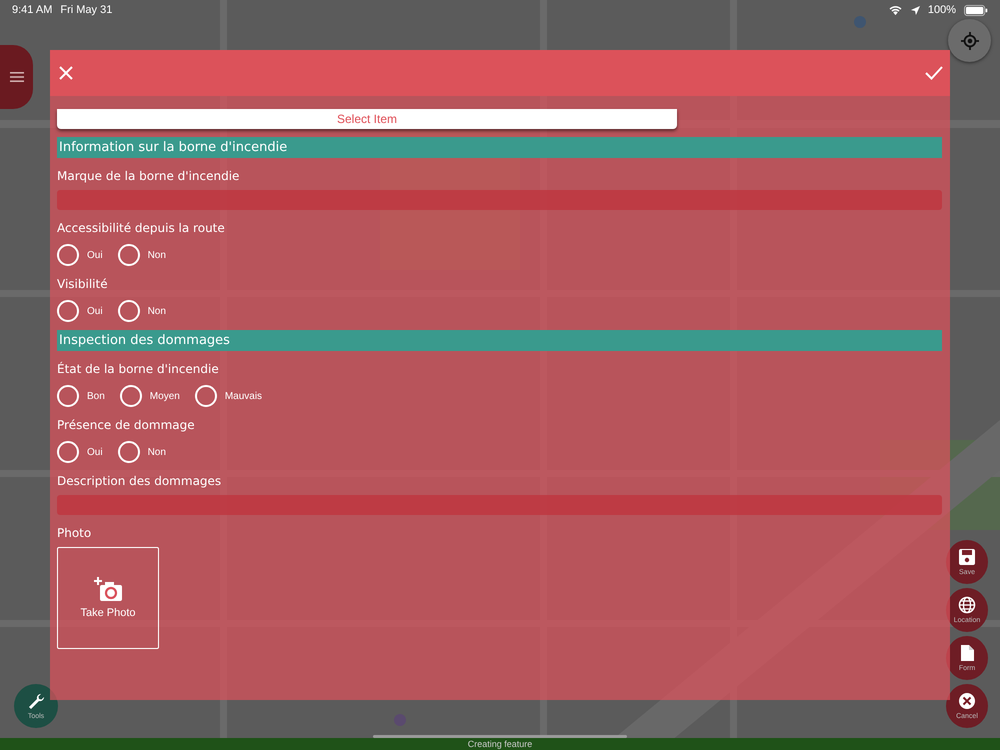  I want to click on section-header: Information sur la borne d'incendie, so click(499, 147).